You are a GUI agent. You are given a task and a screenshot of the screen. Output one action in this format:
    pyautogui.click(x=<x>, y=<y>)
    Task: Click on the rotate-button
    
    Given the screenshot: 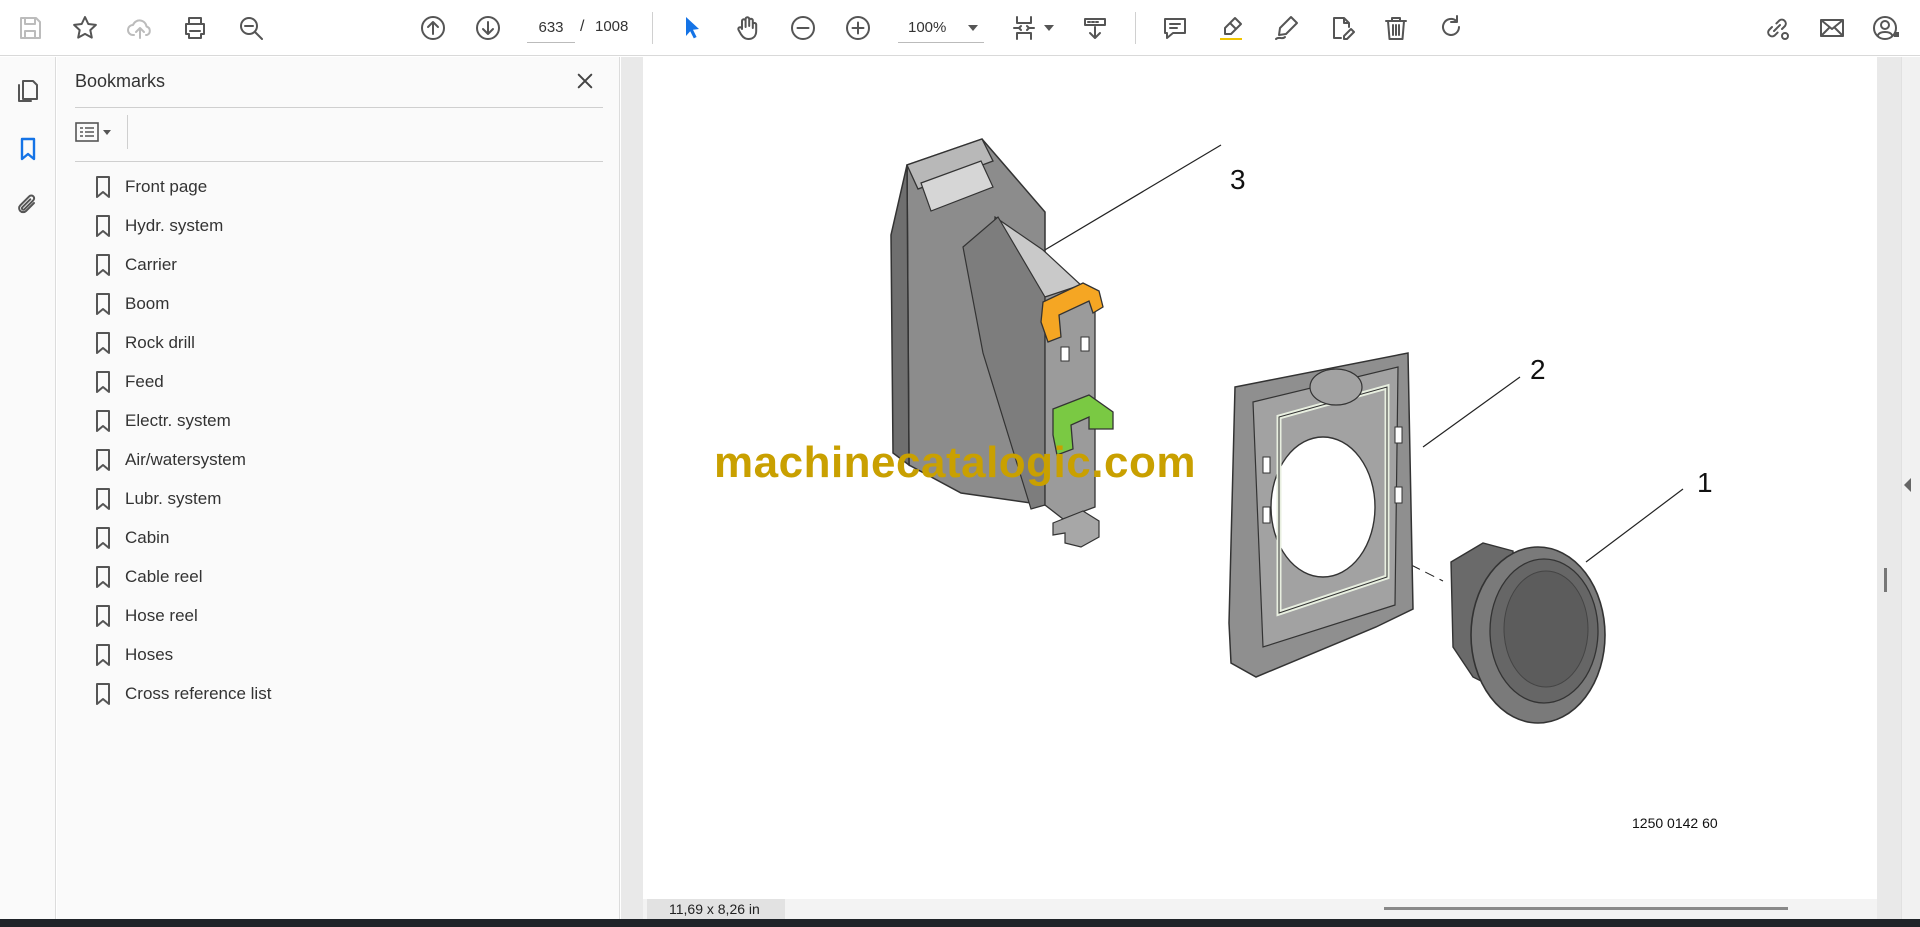 What is the action you would take?
    pyautogui.click(x=1451, y=28)
    